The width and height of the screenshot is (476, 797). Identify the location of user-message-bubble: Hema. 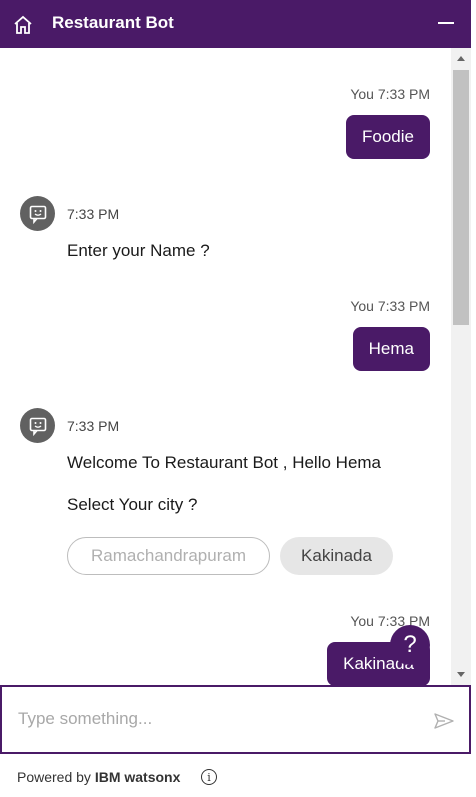
(391, 349).